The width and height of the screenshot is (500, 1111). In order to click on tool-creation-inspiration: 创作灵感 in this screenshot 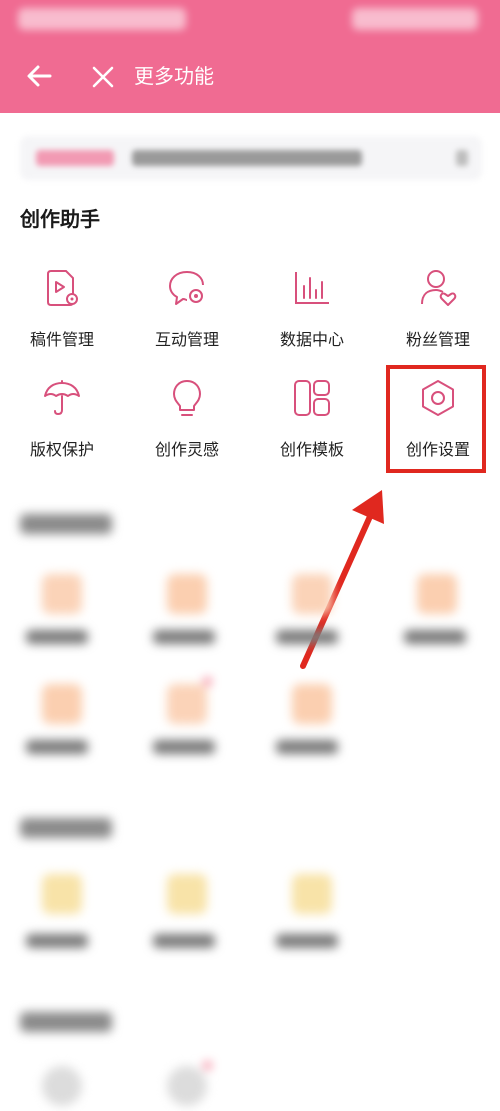, I will do `click(187, 428)`.